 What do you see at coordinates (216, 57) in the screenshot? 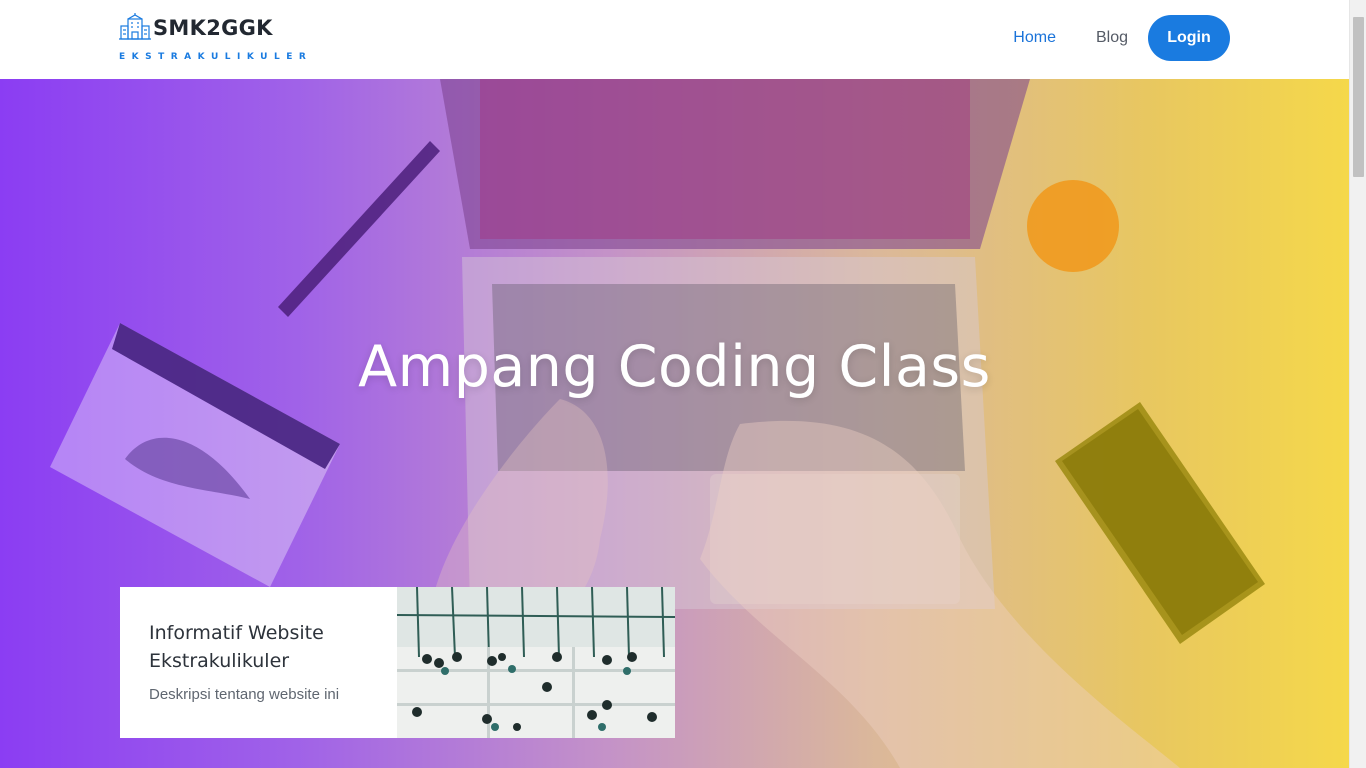
I see `brand-tagline: EKSTRAKULIKULER` at bounding box center [216, 57].